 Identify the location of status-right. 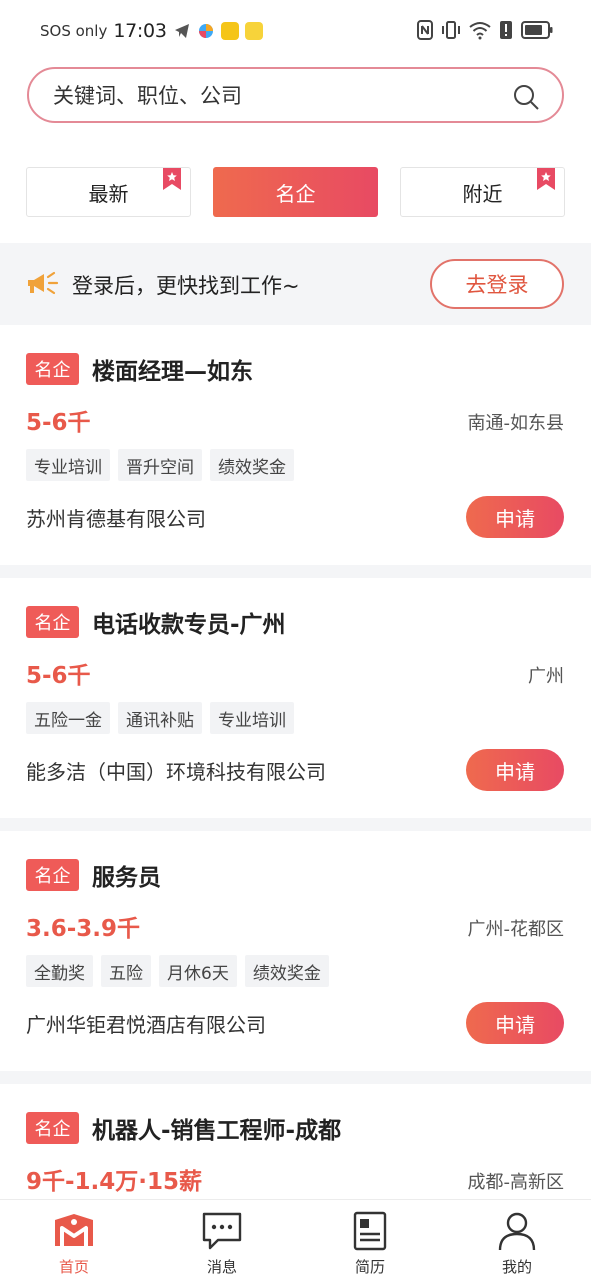
(485, 30).